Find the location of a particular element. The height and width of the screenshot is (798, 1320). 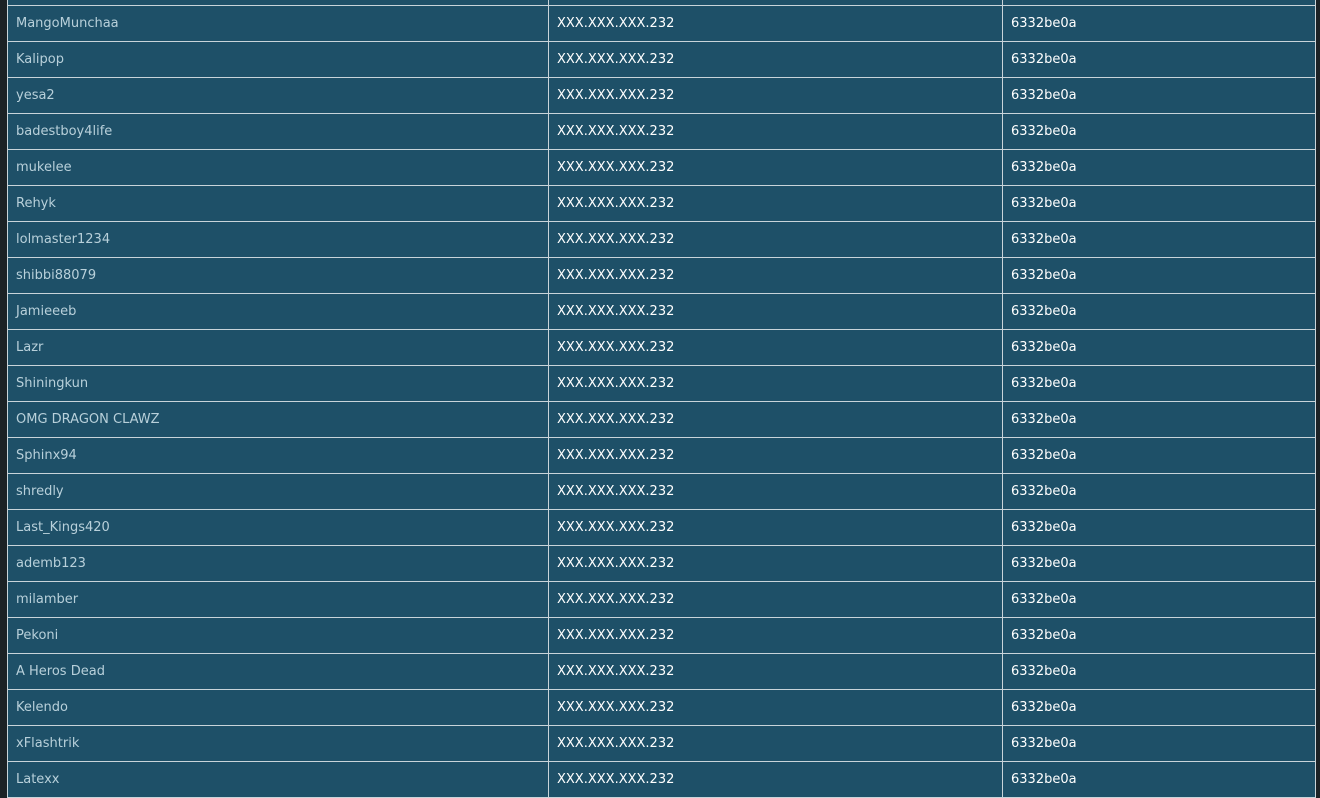

username-cell: mukelee is located at coordinates (278, 167).